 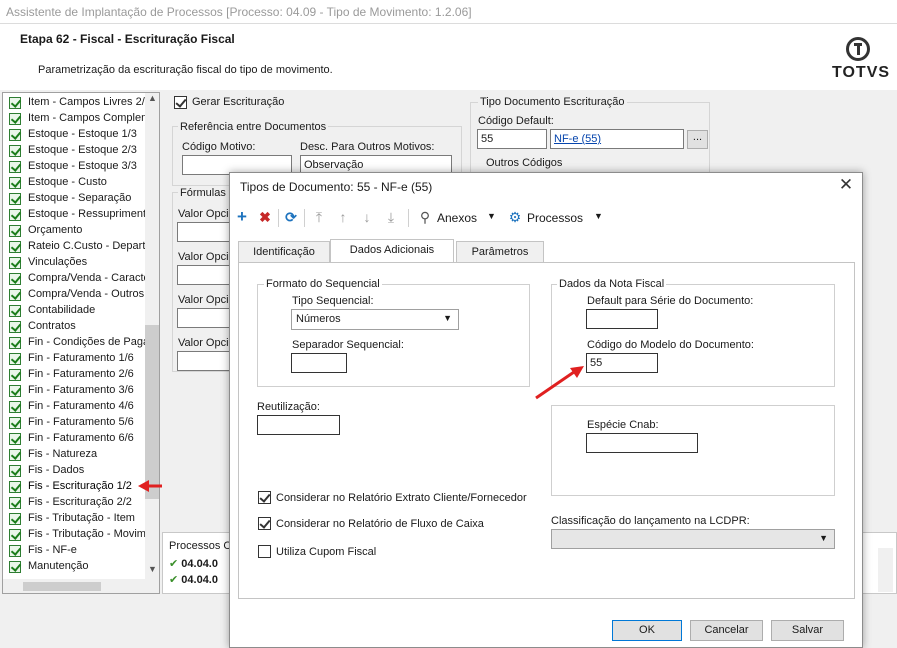 I want to click on tree-item: Estoque - Estoque 1/3, so click(x=79, y=135).